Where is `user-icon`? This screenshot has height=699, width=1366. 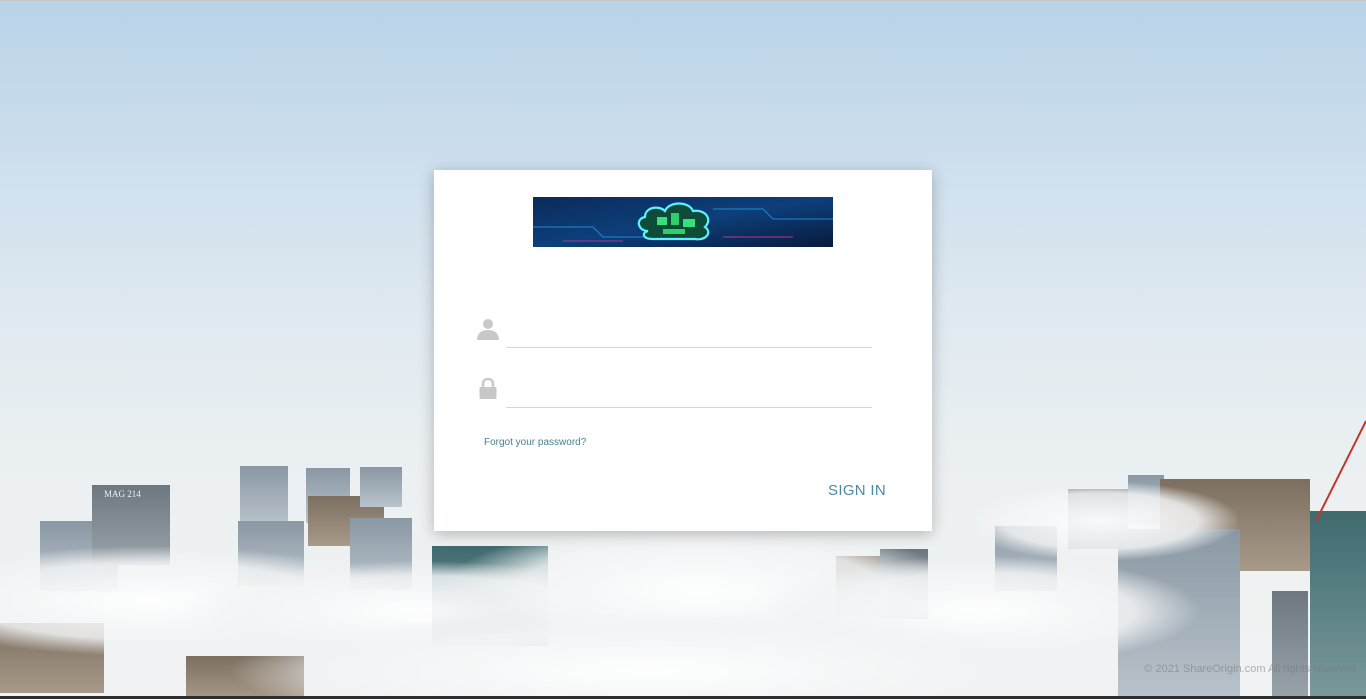
user-icon is located at coordinates (488, 329).